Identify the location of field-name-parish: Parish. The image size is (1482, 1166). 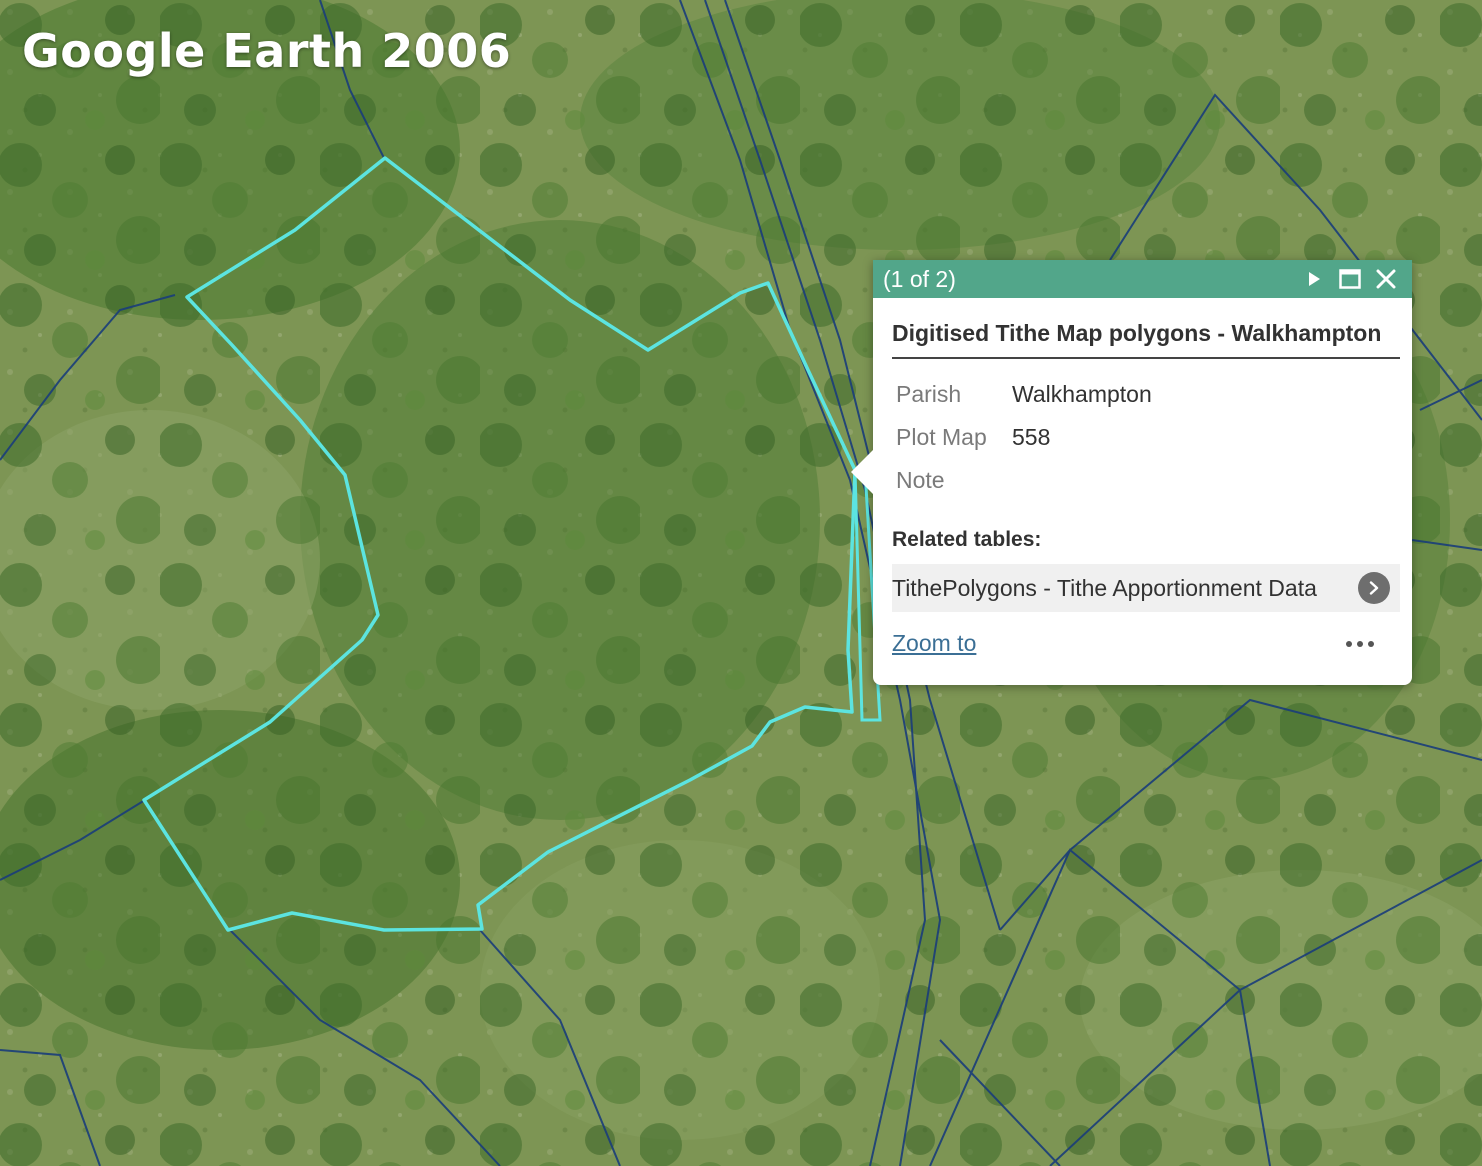
(929, 394).